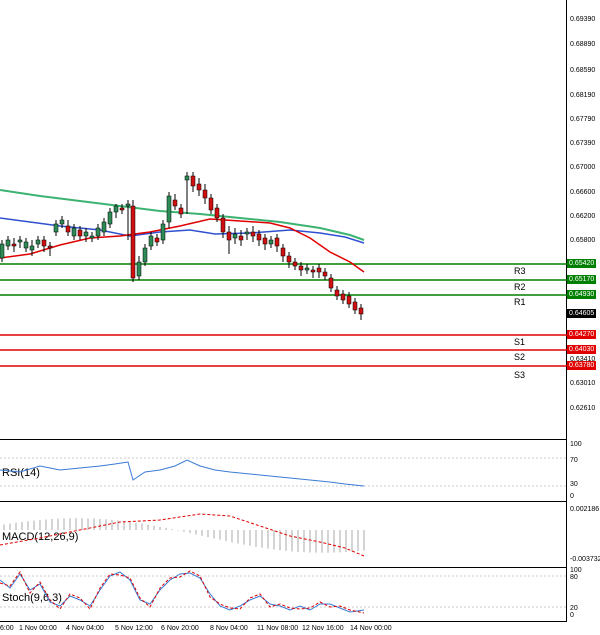  I want to click on rsi-line, so click(182, 473).